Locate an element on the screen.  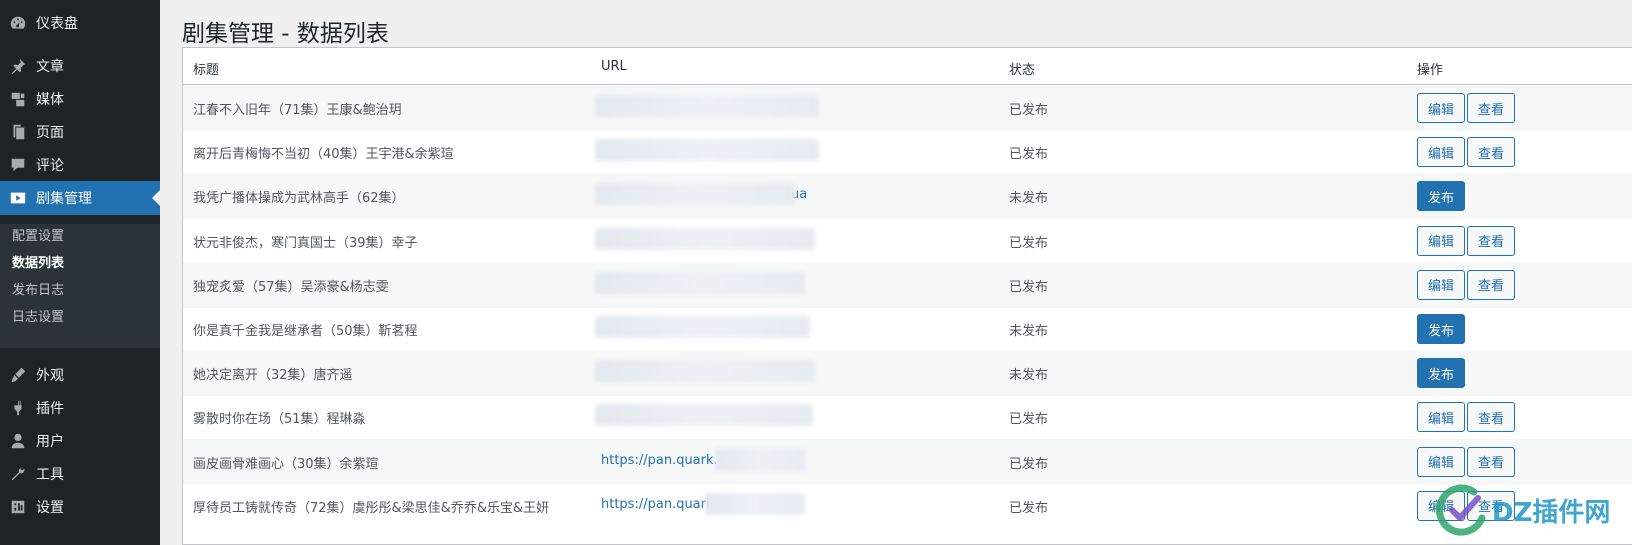
row-title: 画皮画骨难画心（30集）余紫瑄 is located at coordinates (286, 464).